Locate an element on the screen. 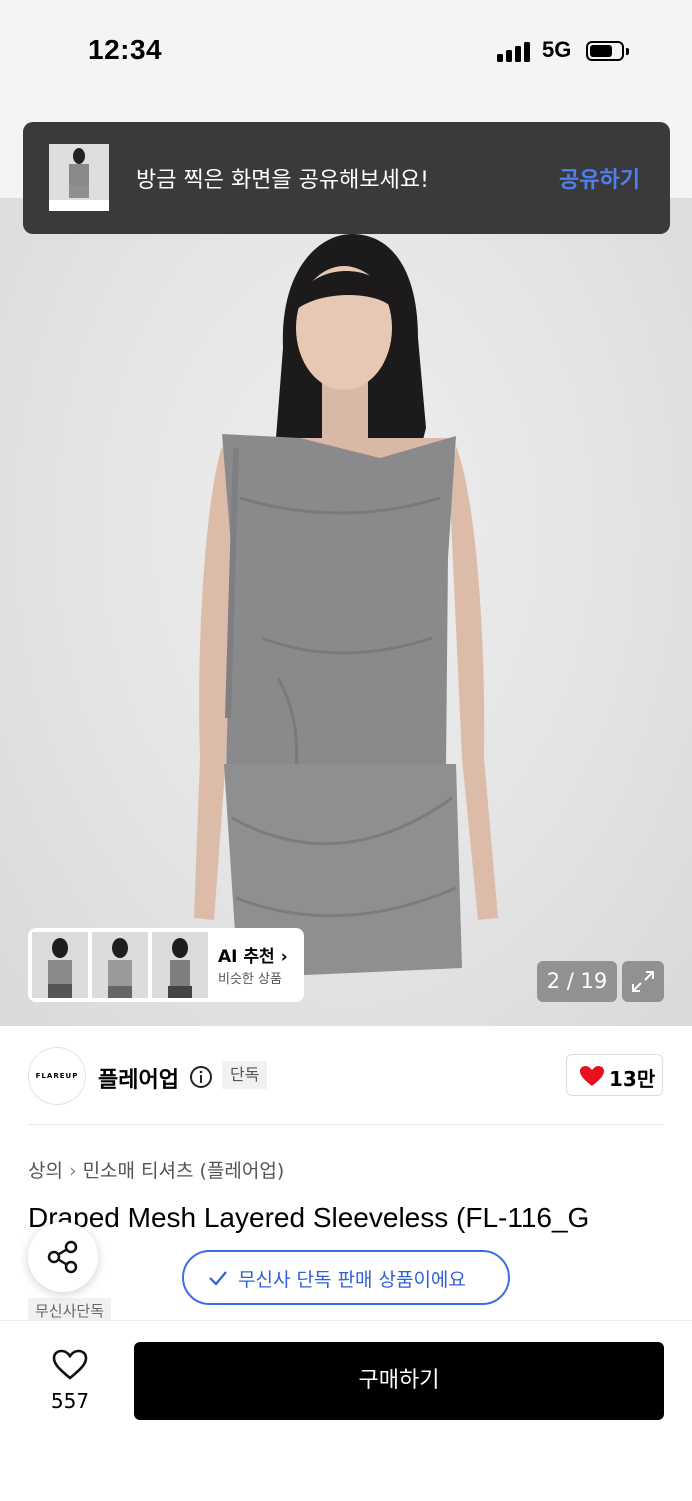 This screenshot has height=1501, width=692. breadcrumb-subcategory: 민소매 티셔츠 (플레어업) is located at coordinates (184, 1171).